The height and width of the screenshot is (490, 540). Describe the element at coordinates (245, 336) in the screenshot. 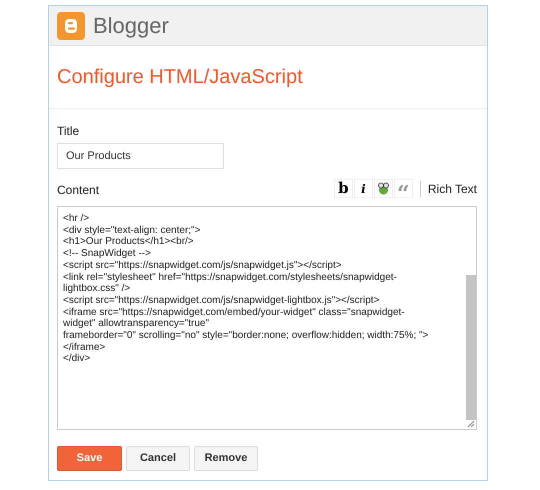

I see `code-line: frameborder="0" scrolling="no" style="border:none; overflow:hidden; width:75%; ">` at that location.